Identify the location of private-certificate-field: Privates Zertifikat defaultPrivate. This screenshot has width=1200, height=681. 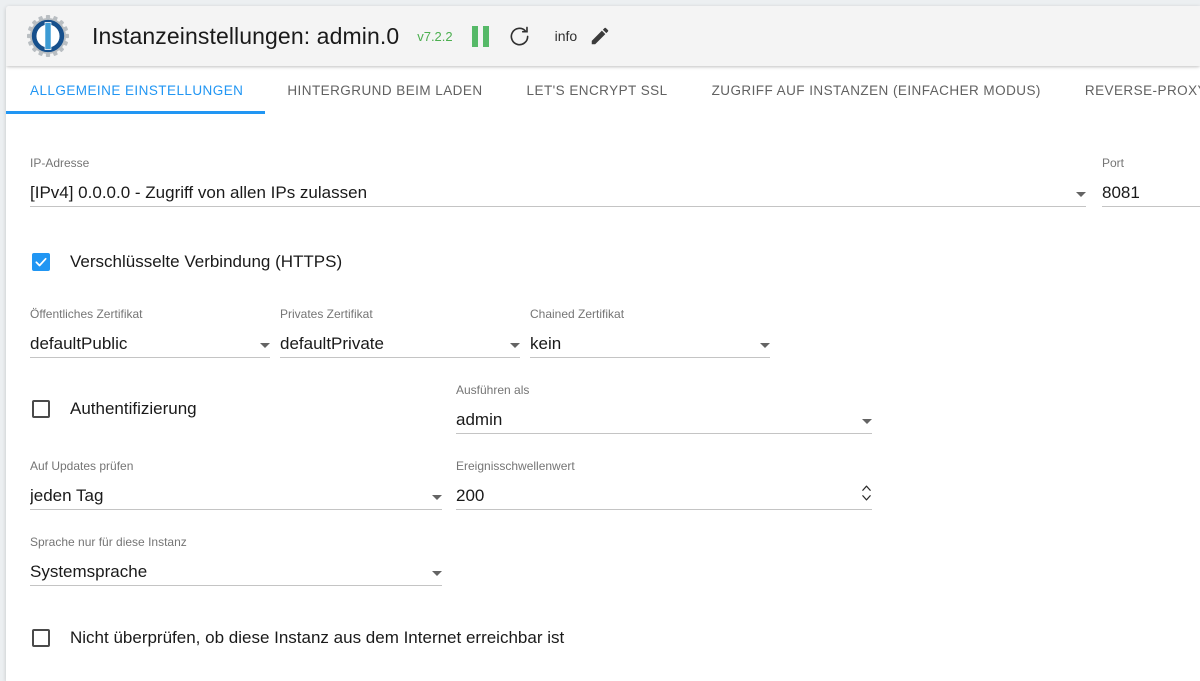
(400, 332).